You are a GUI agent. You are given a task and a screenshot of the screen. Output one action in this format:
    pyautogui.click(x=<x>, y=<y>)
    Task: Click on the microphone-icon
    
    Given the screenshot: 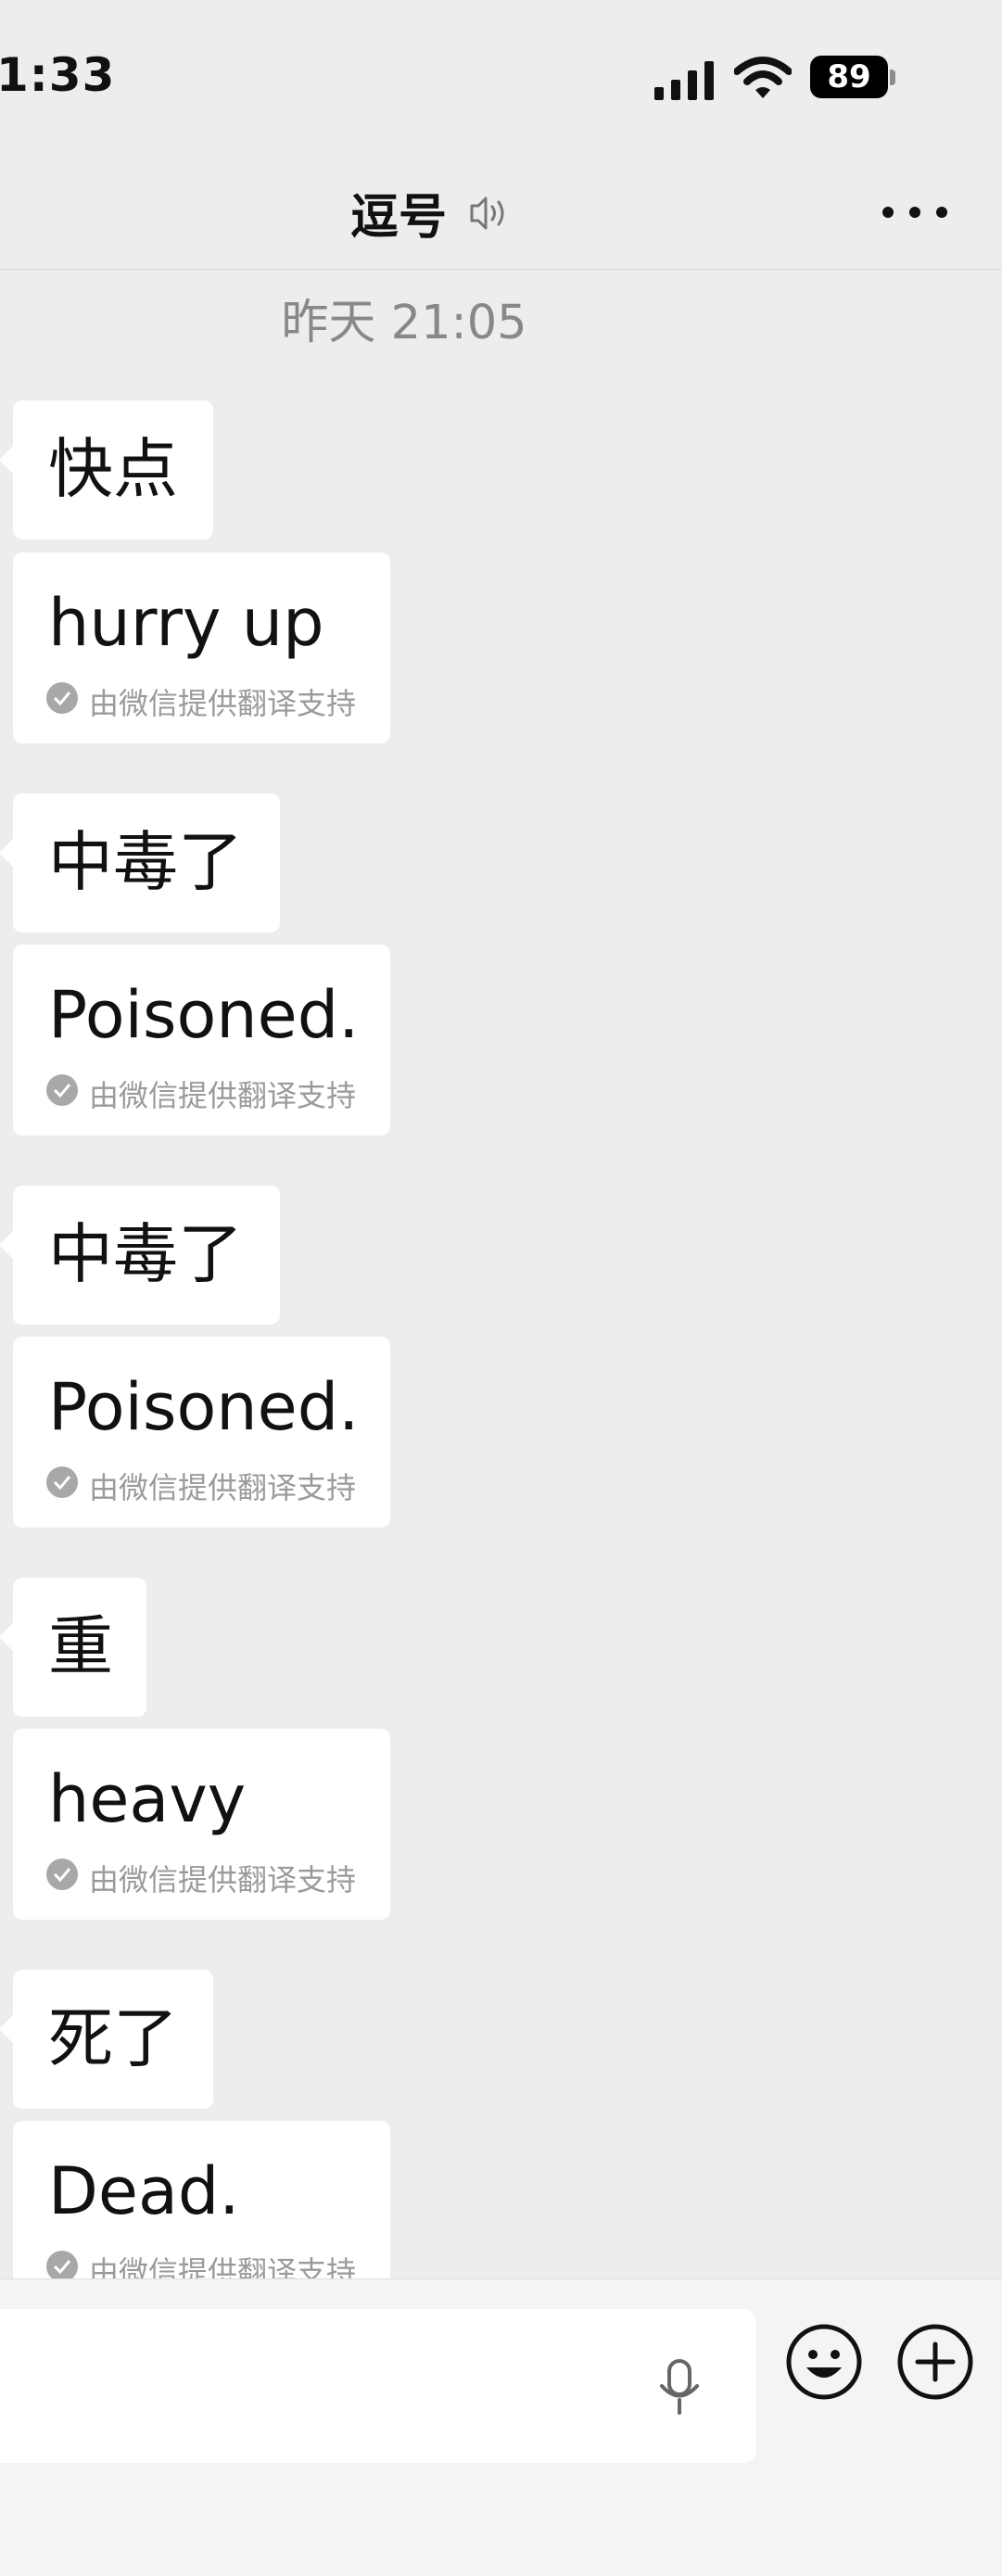 What is the action you would take?
    pyautogui.click(x=679, y=2387)
    